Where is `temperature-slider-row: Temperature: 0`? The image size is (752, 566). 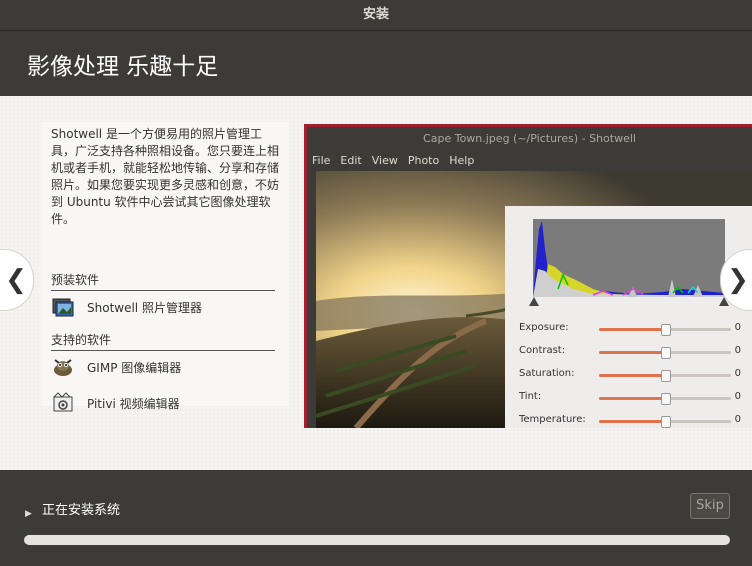
temperature-slider-row: Temperature: 0 is located at coordinates (630, 421).